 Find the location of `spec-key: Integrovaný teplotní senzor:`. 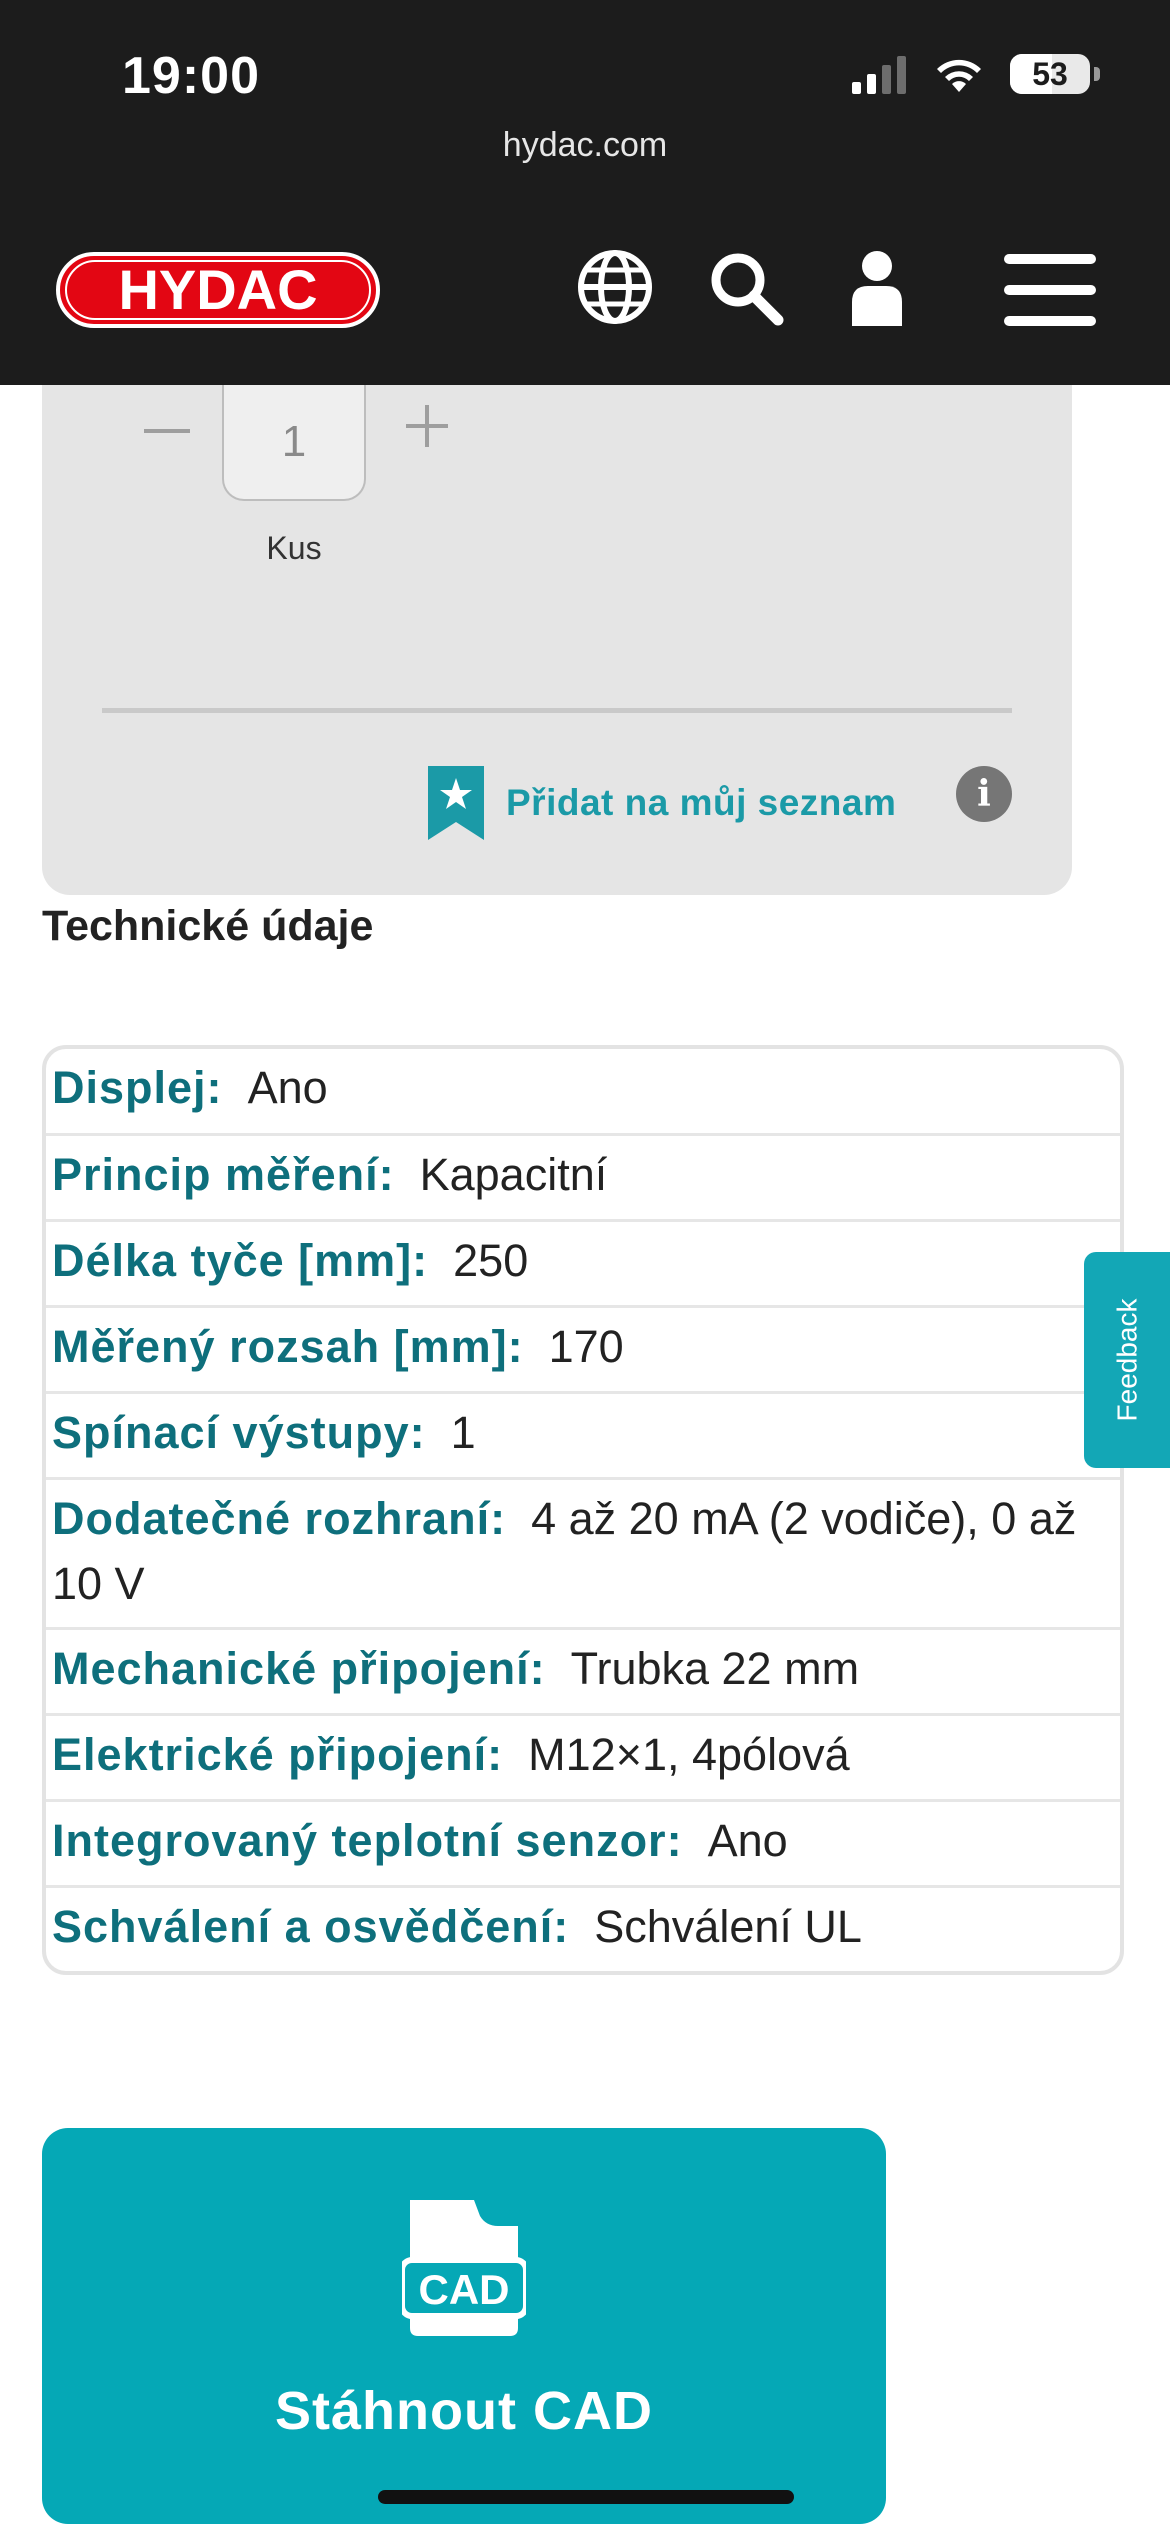

spec-key: Integrovaný teplotní senzor: is located at coordinates (367, 1840).